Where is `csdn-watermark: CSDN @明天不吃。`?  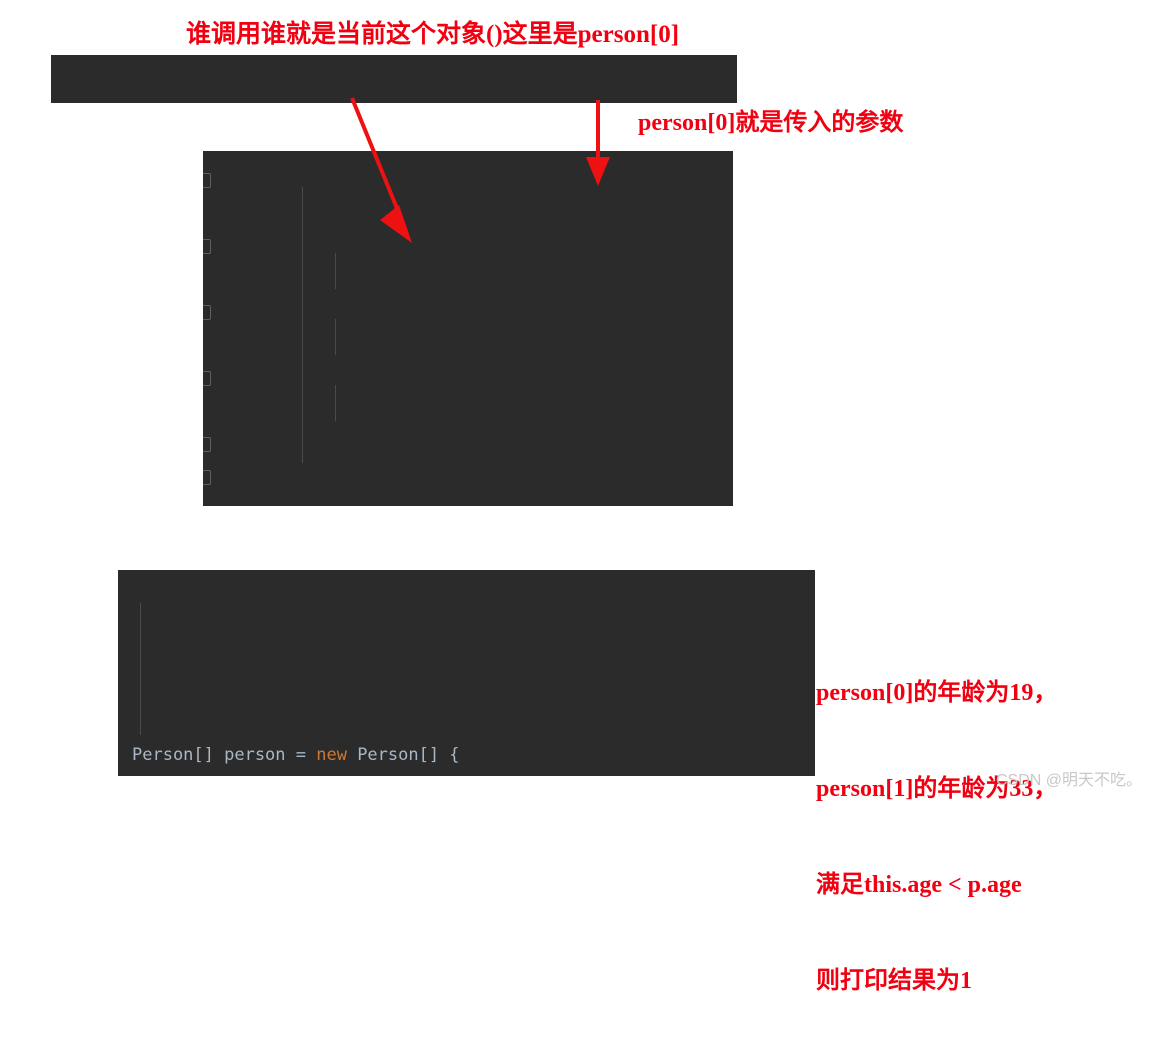 csdn-watermark: CSDN @明天不吃。 is located at coordinates (1068, 780).